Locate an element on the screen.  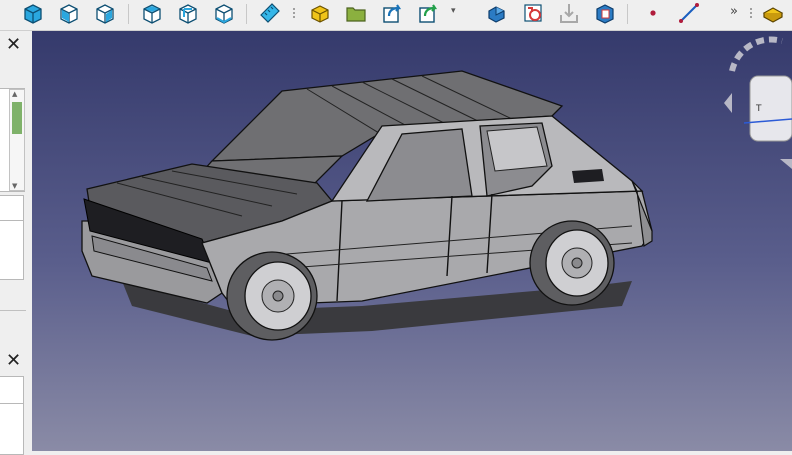
main-toolbar: ▾ » is located at coordinates (396, 15).